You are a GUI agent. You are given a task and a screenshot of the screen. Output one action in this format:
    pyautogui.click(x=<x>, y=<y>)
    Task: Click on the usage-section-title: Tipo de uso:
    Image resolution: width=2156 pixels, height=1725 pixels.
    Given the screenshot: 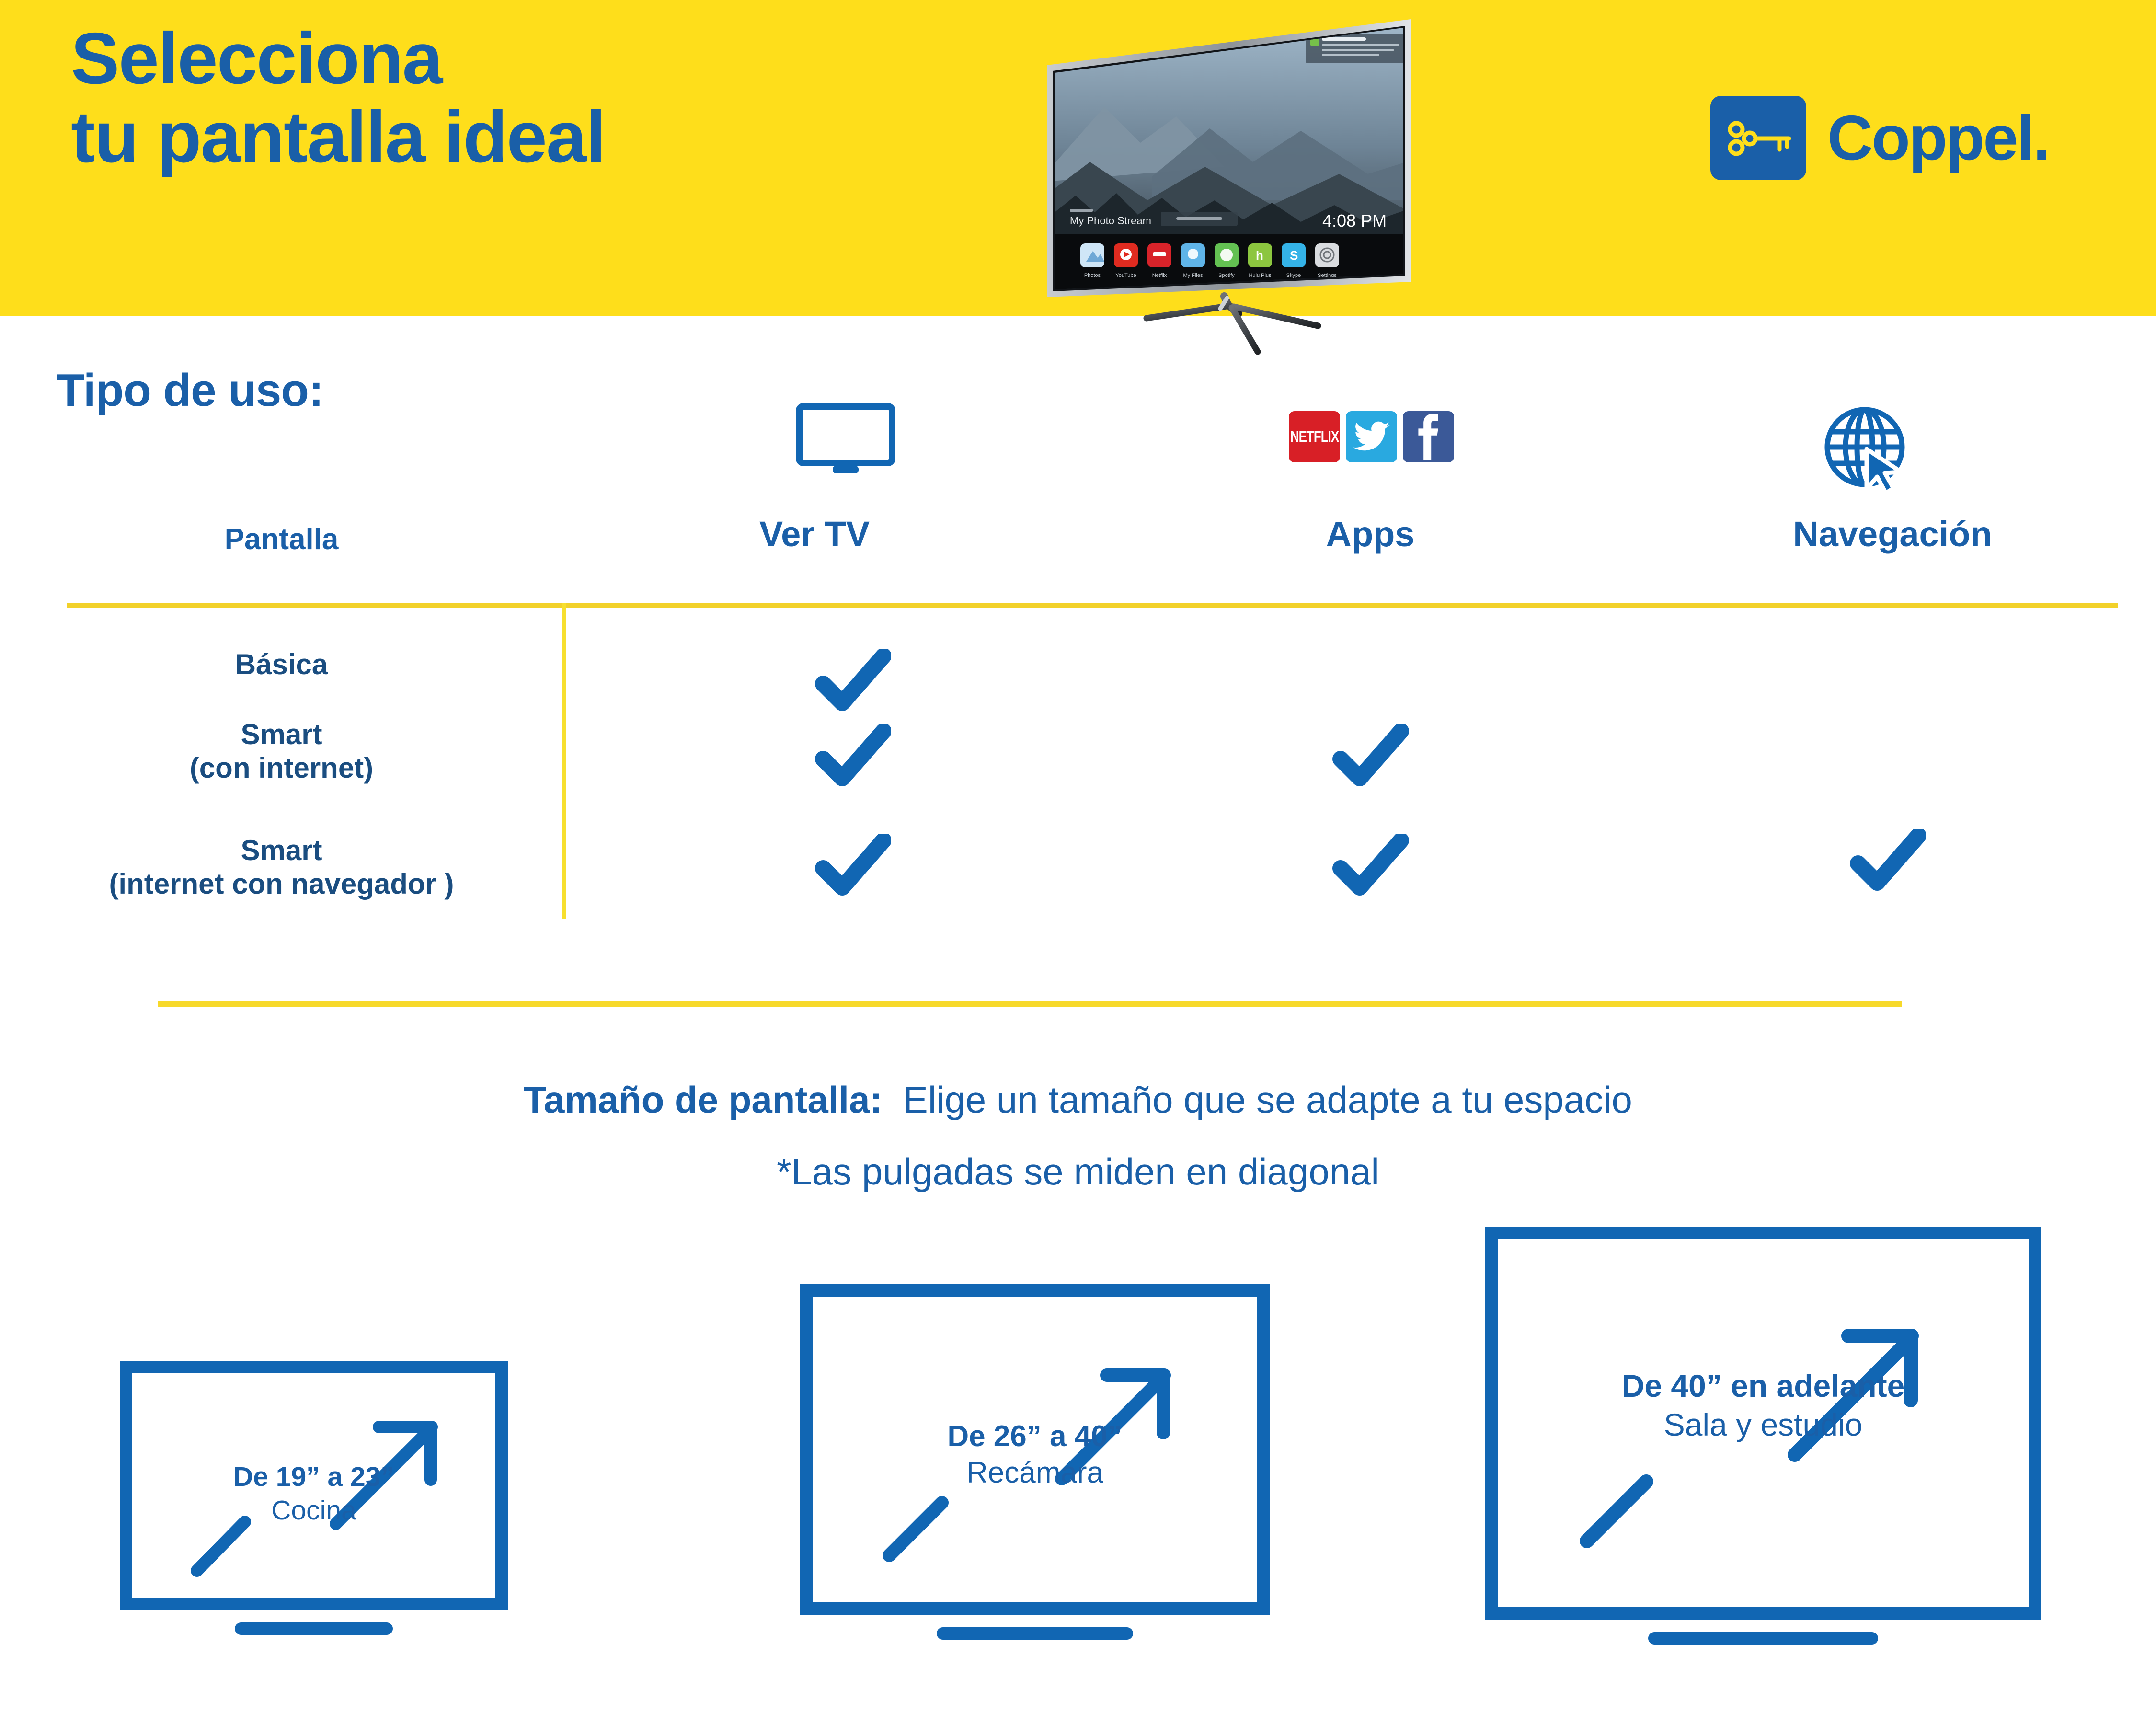 What is the action you would take?
    pyautogui.click(x=190, y=390)
    